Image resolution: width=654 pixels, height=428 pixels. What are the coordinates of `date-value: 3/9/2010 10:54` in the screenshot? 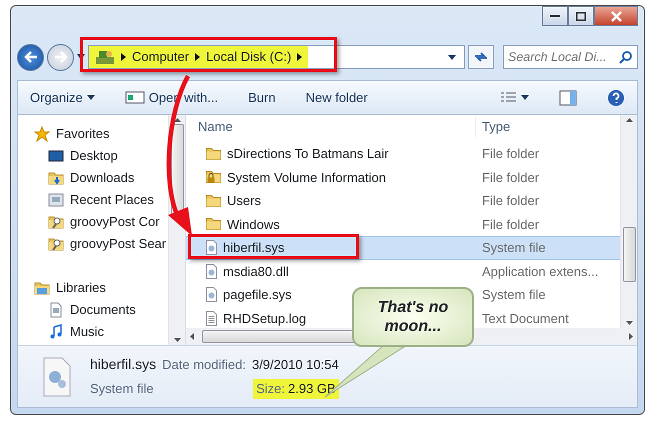 It's located at (295, 365).